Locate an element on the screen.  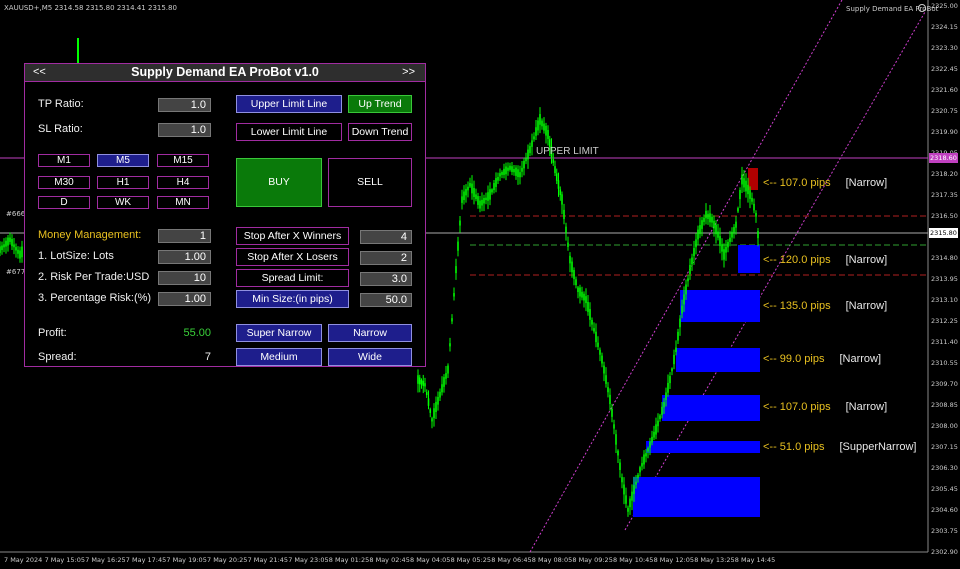
spread-label: Spread: is located at coordinates (57, 357).